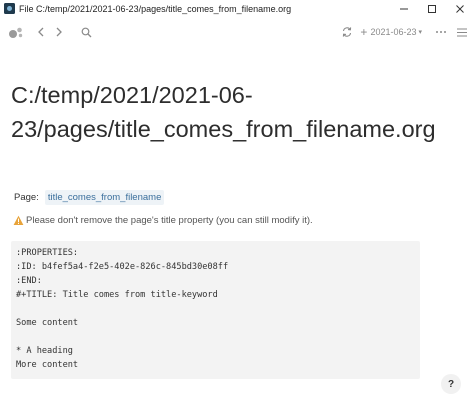  Describe the element at coordinates (237, 32) in the screenshot. I see `app-toolbar: + 2021-06-23 ▾` at that location.